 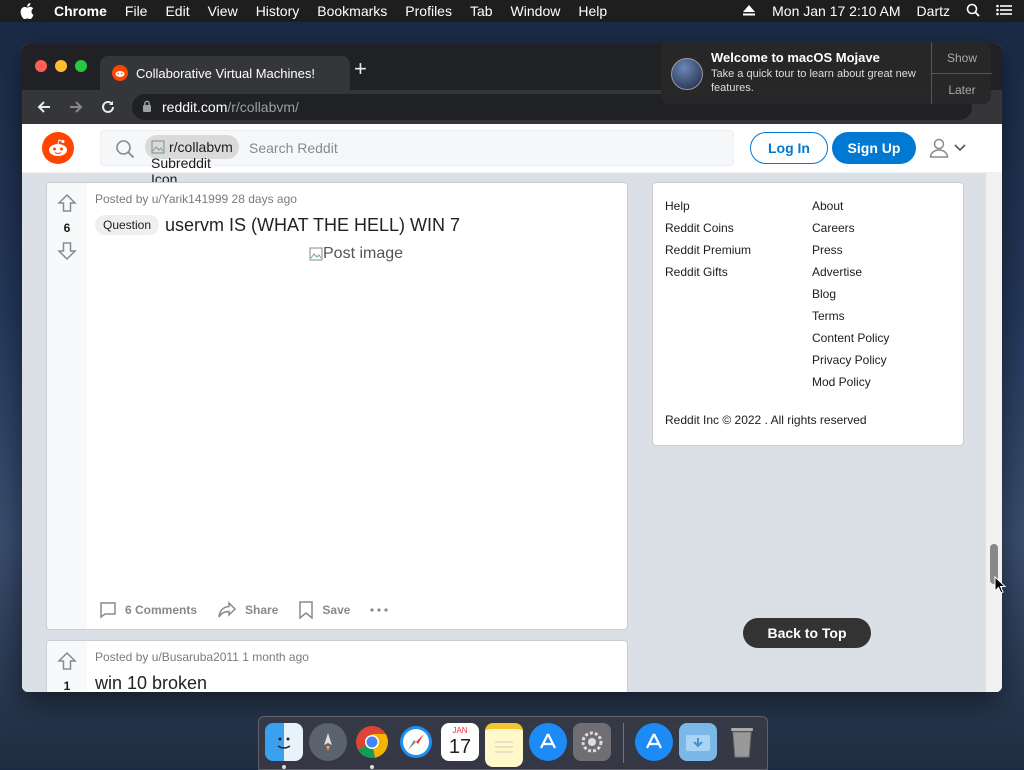 What do you see at coordinates (592, 742) in the screenshot?
I see `system-preferences-icon` at bounding box center [592, 742].